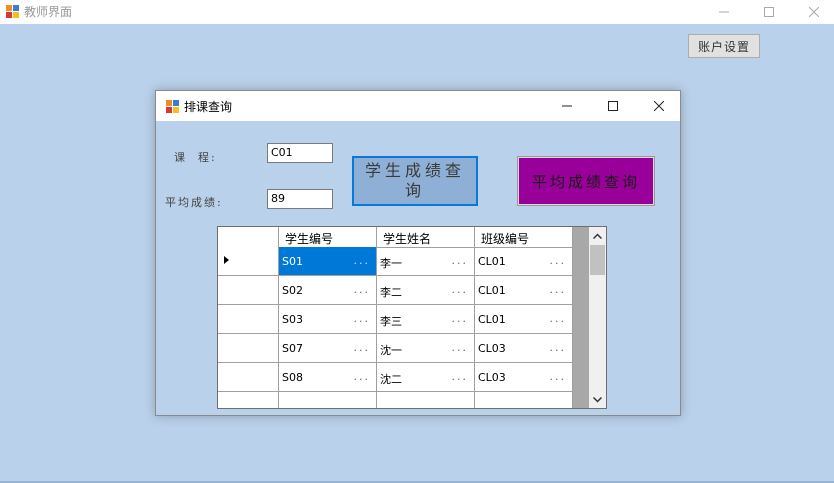  What do you see at coordinates (48, 12) in the screenshot?
I see `window-title: 教师界面` at bounding box center [48, 12].